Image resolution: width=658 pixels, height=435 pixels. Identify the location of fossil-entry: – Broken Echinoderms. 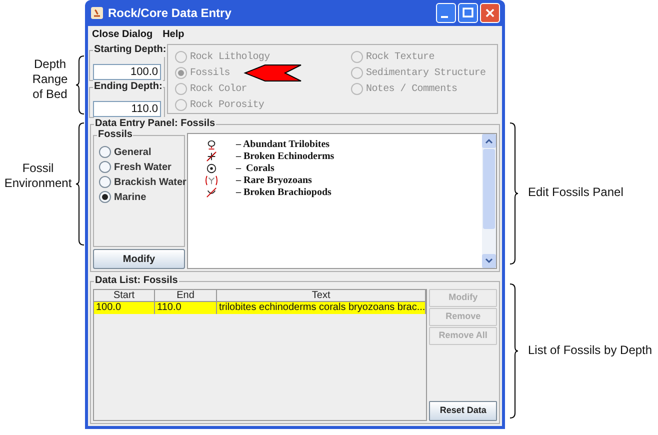
(285, 157).